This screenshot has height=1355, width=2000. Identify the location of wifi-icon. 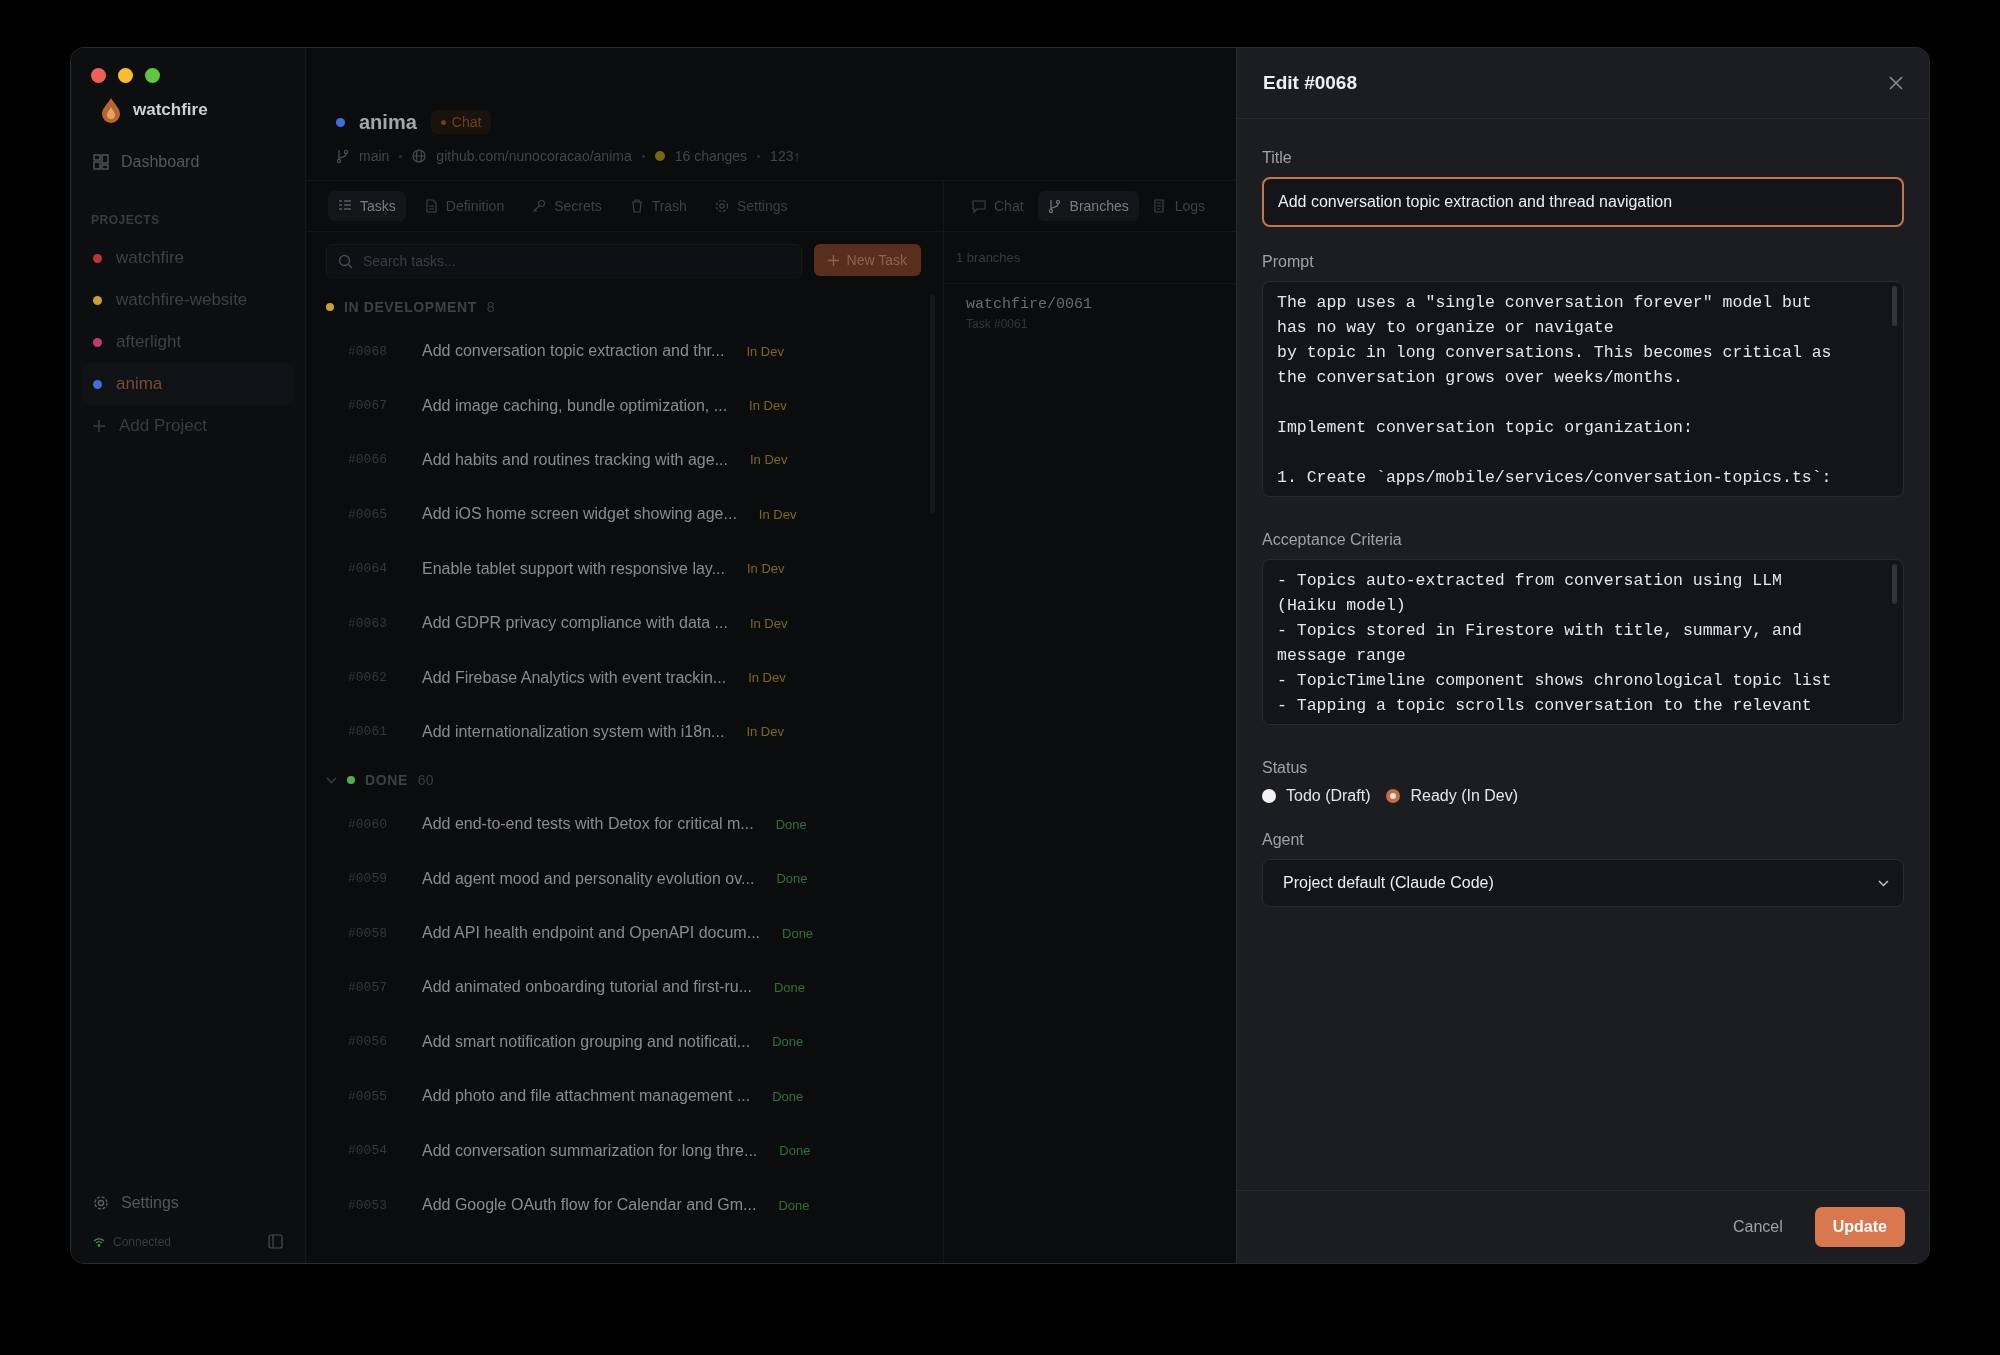
(99, 1241).